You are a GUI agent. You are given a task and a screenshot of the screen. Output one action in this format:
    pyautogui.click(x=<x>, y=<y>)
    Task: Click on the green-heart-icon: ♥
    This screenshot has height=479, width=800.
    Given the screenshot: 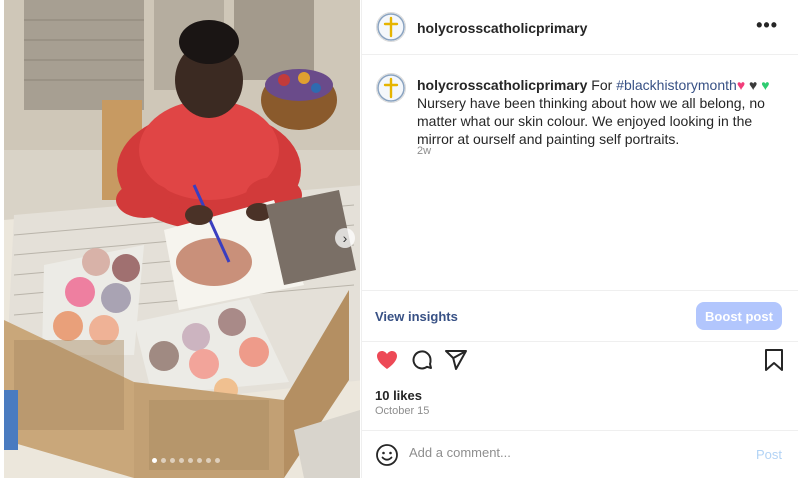 What is the action you would take?
    pyautogui.click(x=765, y=85)
    